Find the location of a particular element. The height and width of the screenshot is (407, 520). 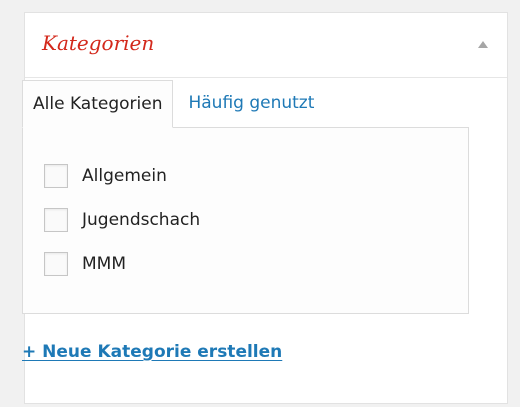

metabox-header: Kategorien is located at coordinates (266, 45).